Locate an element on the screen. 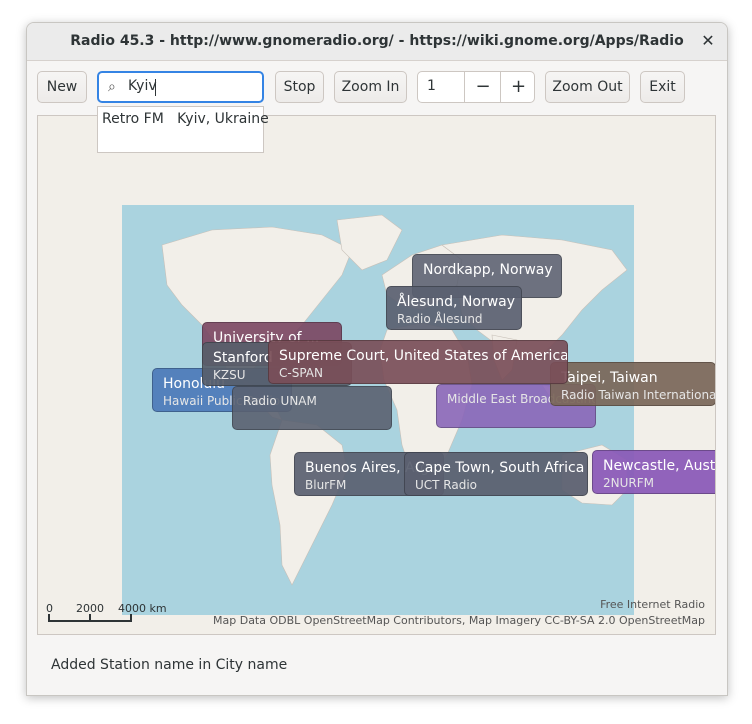 Image resolution: width=752 pixels, height=724 pixels. status-message: Added Station name in City name is located at coordinates (169, 665).